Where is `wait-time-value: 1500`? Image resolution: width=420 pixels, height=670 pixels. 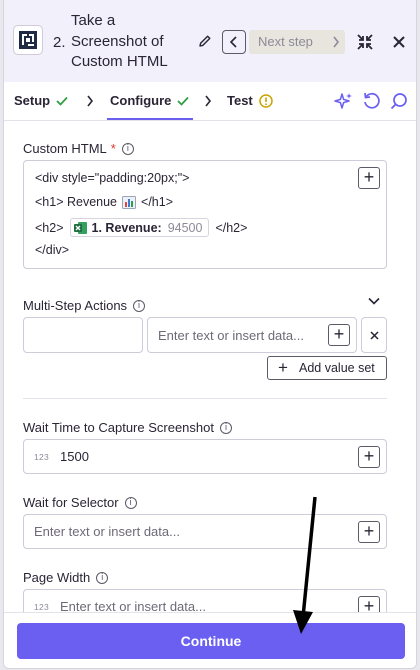
wait-time-value: 1500 is located at coordinates (74, 456).